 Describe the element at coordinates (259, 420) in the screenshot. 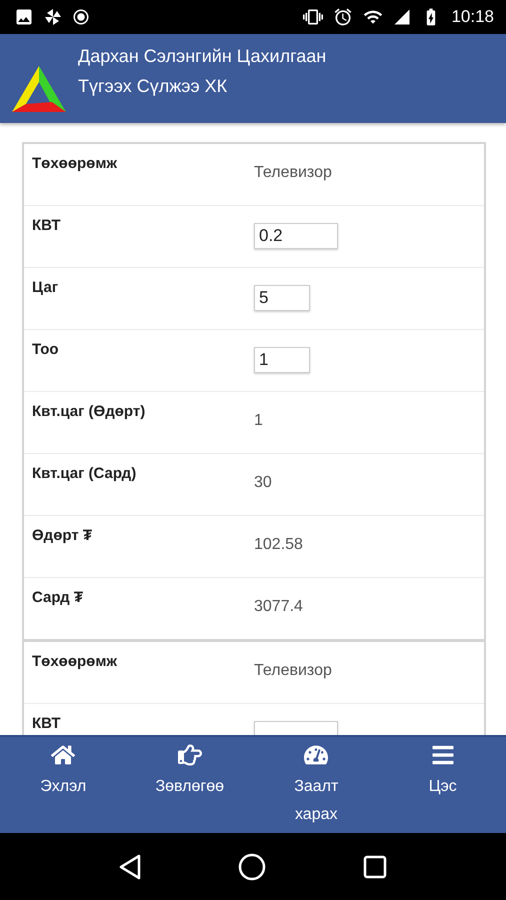

I see `row-value: 1` at that location.